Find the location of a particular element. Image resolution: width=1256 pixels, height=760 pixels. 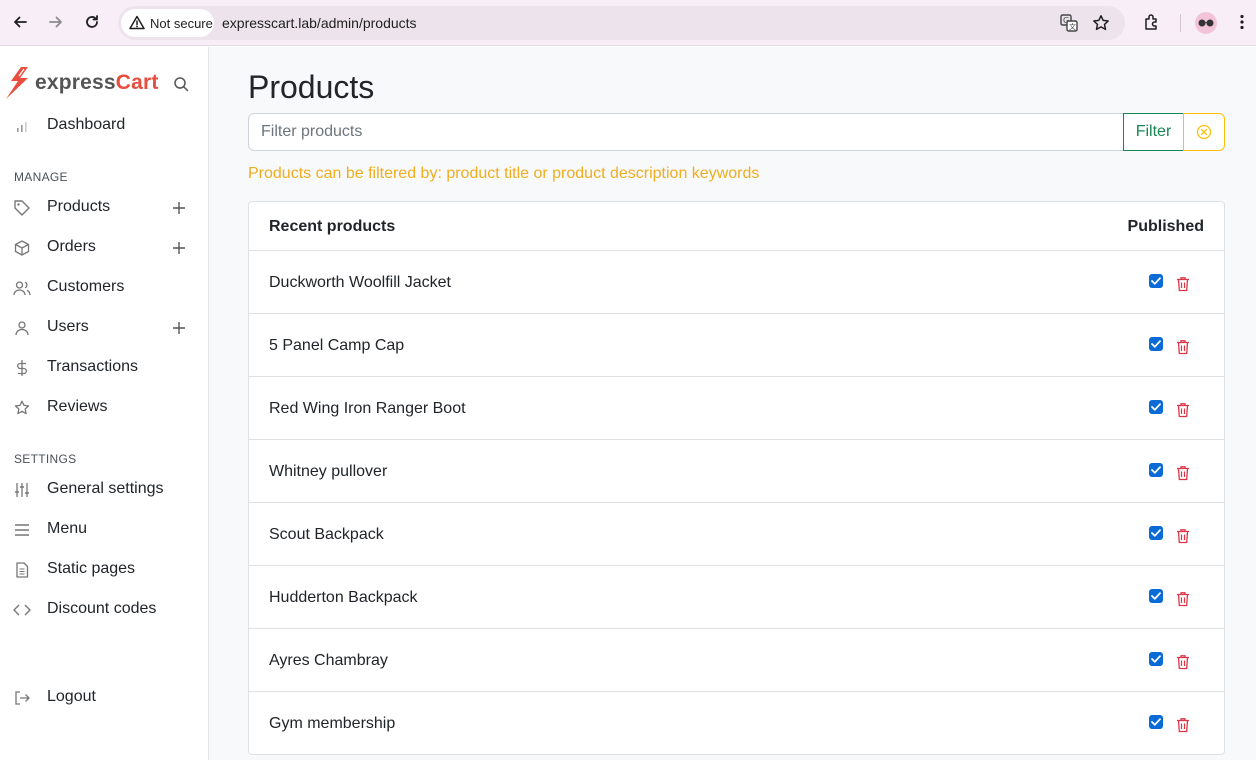

sidebar-item-menu: Menu is located at coordinates (104, 530).